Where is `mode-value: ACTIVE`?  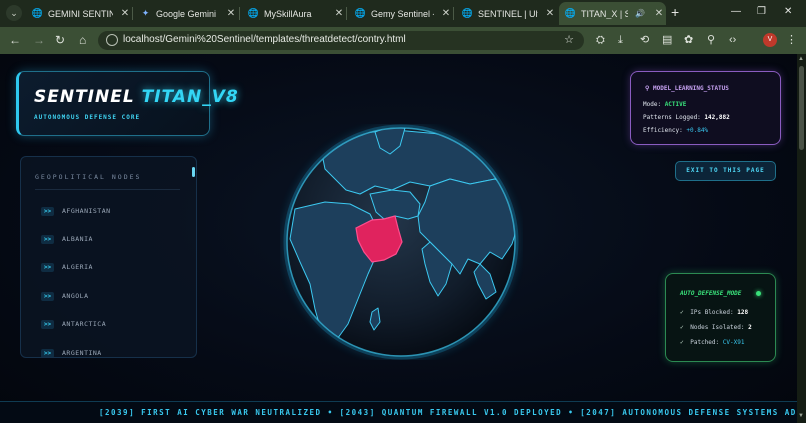
mode-value: ACTIVE is located at coordinates (675, 104).